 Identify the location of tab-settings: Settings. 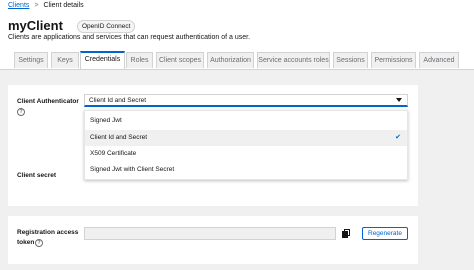
(31, 60).